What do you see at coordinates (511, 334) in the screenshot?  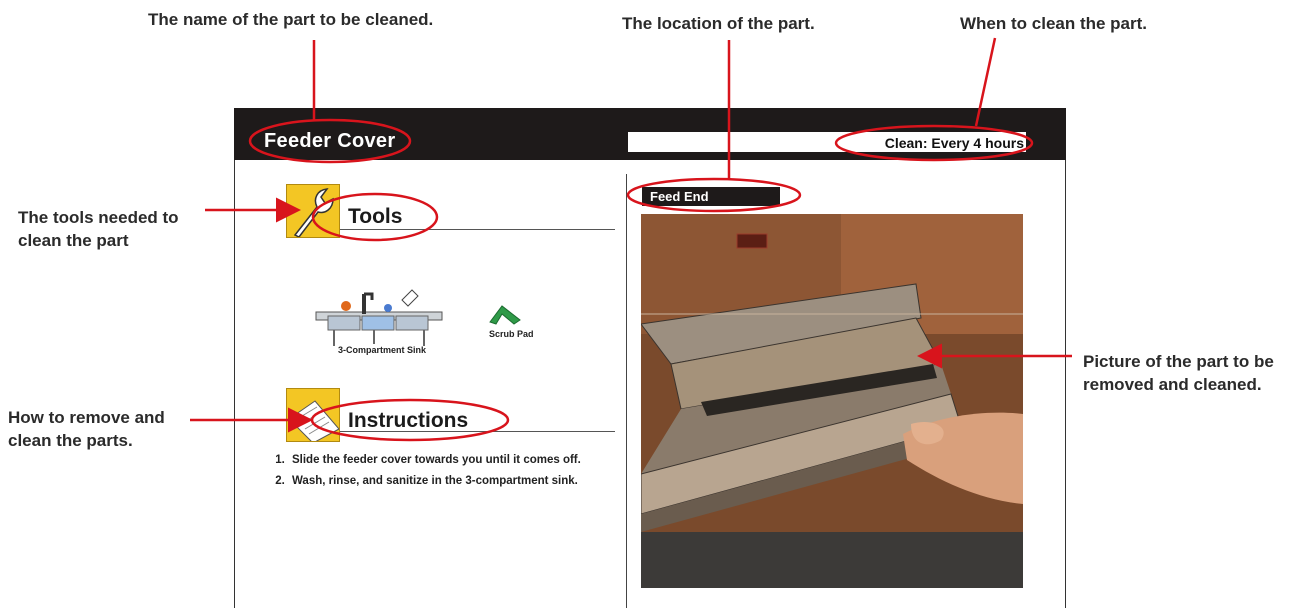 I see `scrub-pad-label: Scrub Pad` at bounding box center [511, 334].